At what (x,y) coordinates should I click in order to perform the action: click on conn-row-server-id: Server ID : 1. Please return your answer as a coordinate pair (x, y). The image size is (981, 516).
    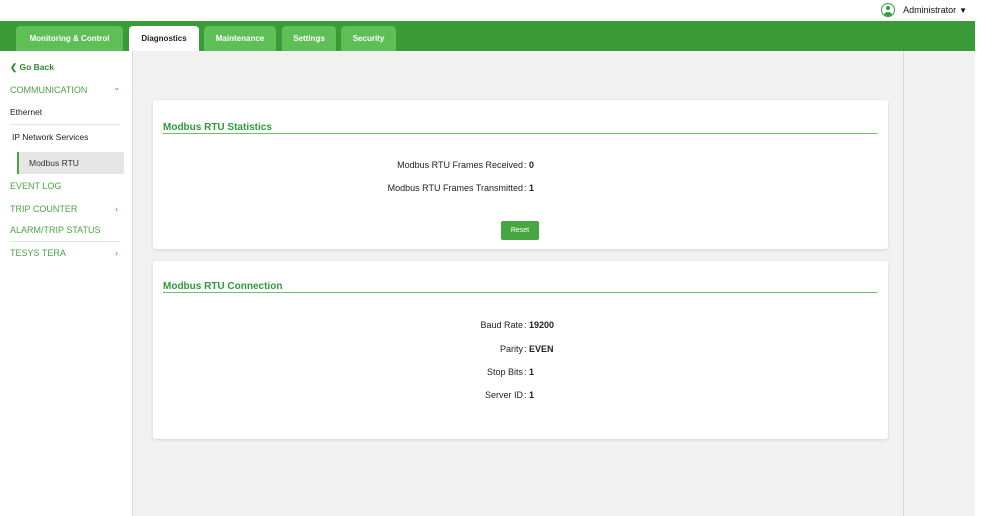
    Looking at the image, I should click on (520, 396).